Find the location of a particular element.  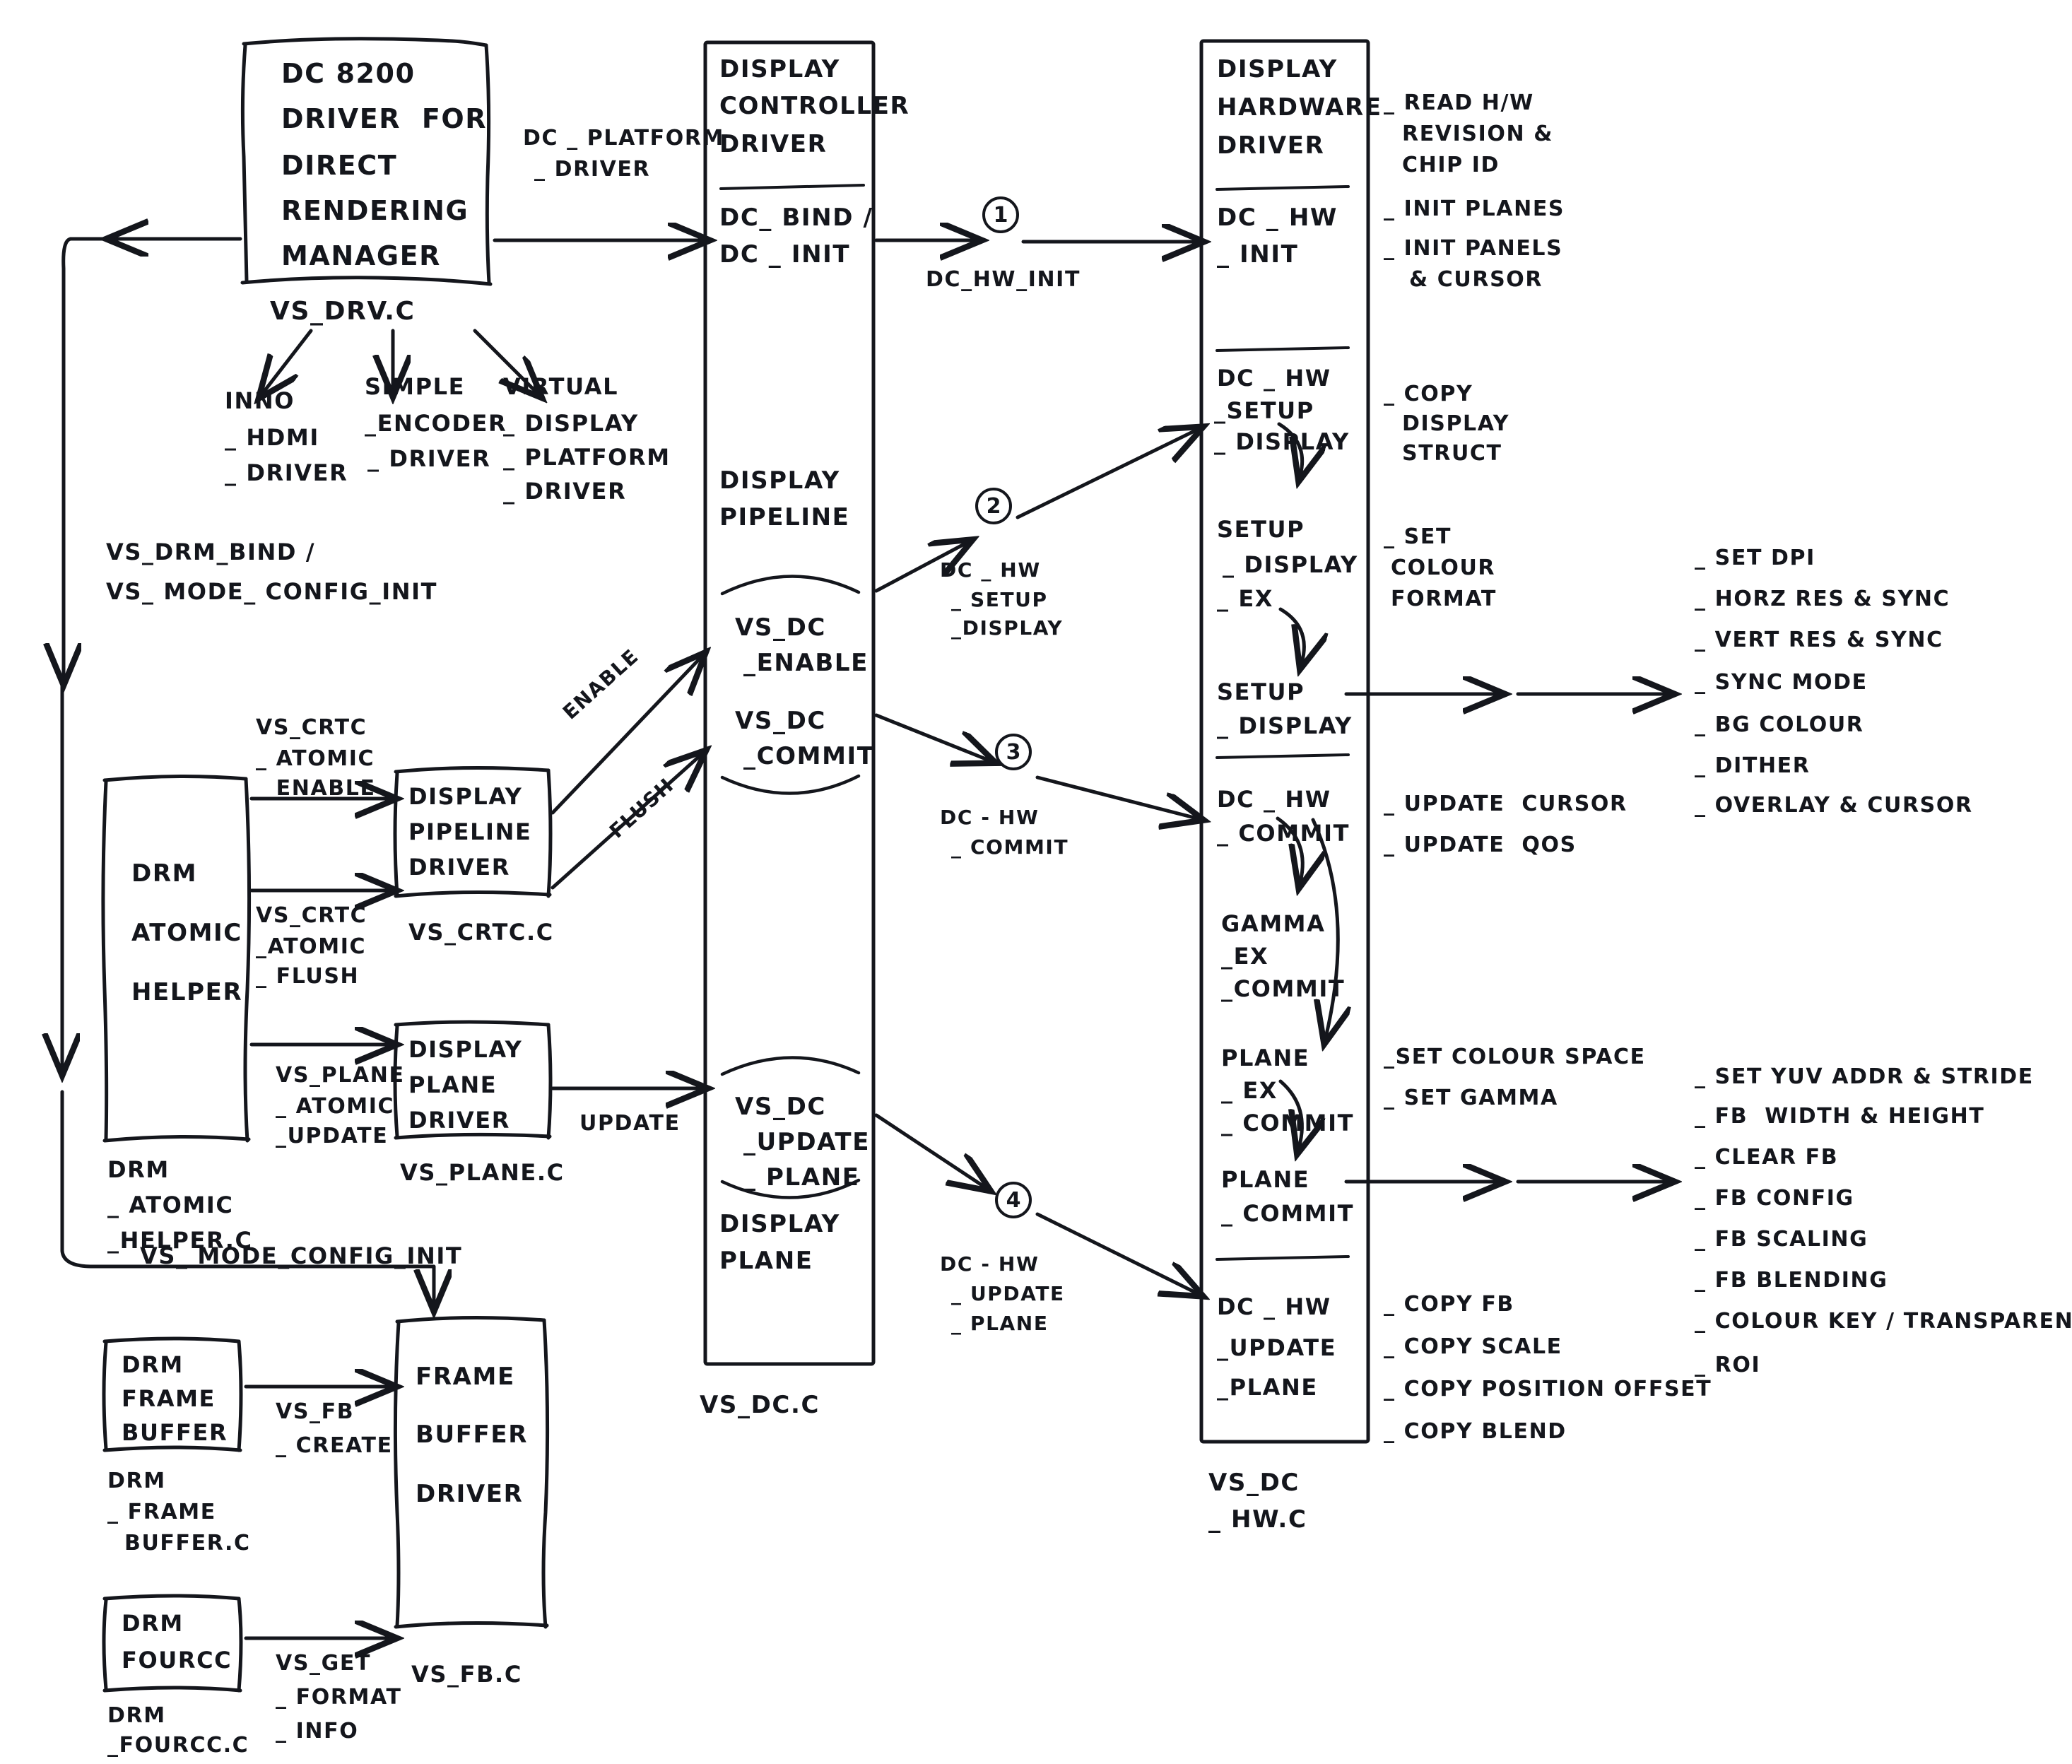

edge-vs-crtc-enable-2: _ ENABLE is located at coordinates (316, 789).